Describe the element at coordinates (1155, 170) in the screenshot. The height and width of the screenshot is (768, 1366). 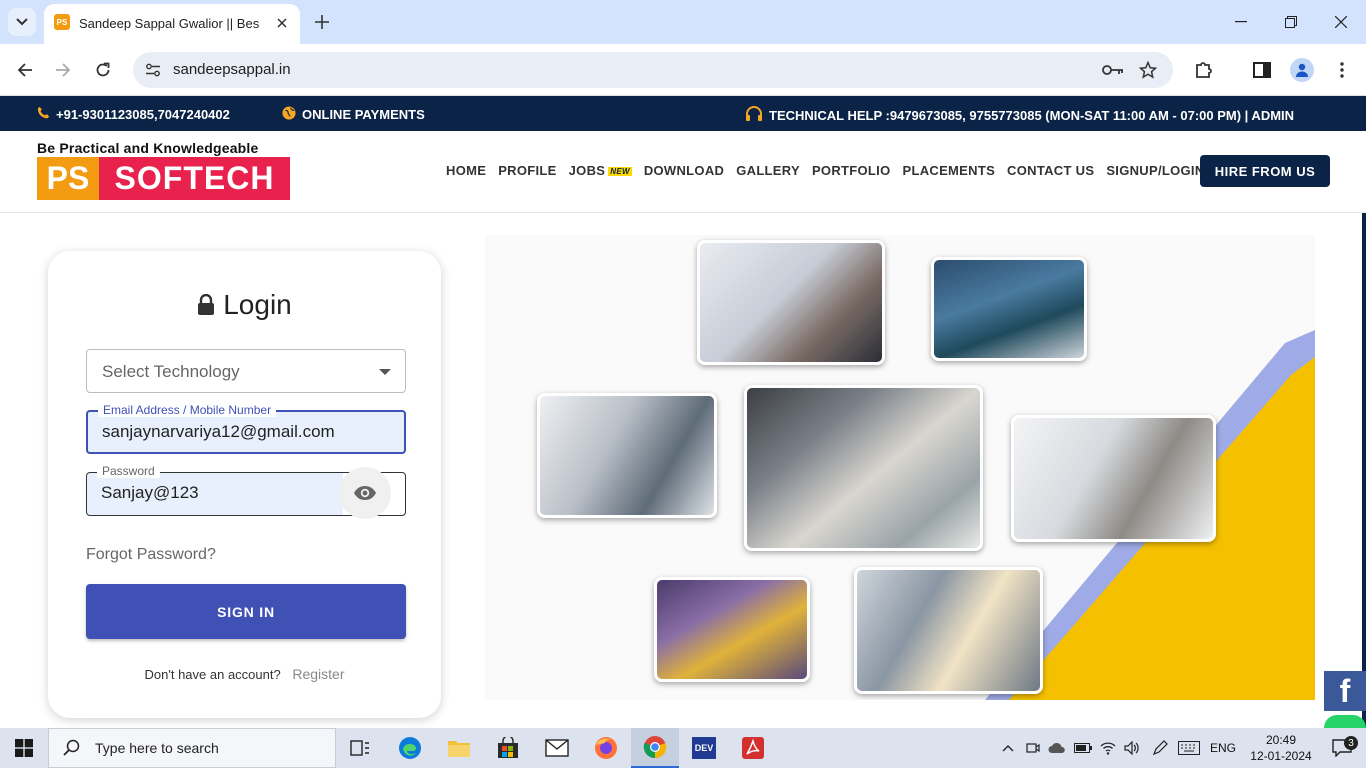
I see `nav-signup-login: SIGNUP/LOGIN` at that location.